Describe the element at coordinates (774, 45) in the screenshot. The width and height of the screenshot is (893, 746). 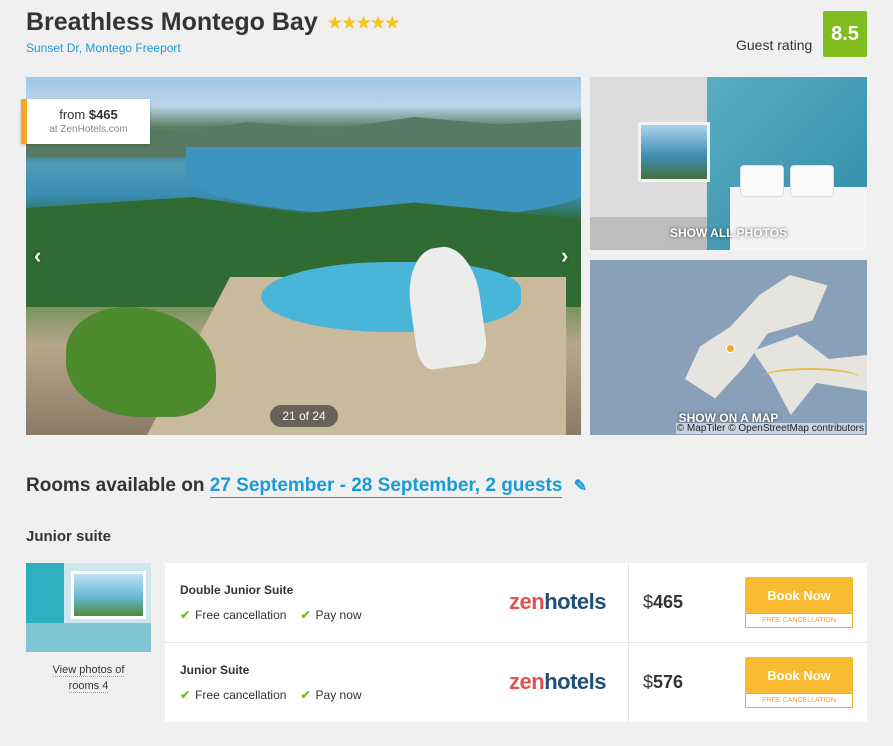
I see `guest-rating-label: Guest rating` at that location.